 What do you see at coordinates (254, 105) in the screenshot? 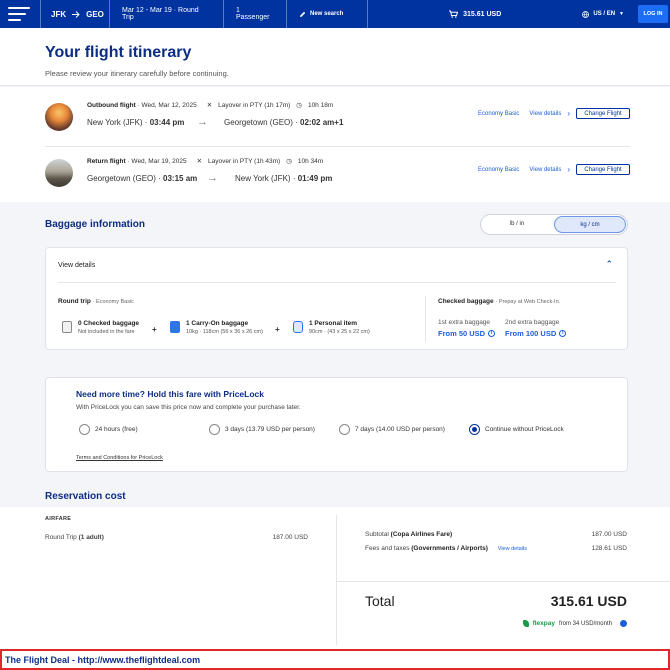
I see `layover-text: Layover in PTY (1h 17m)` at bounding box center [254, 105].